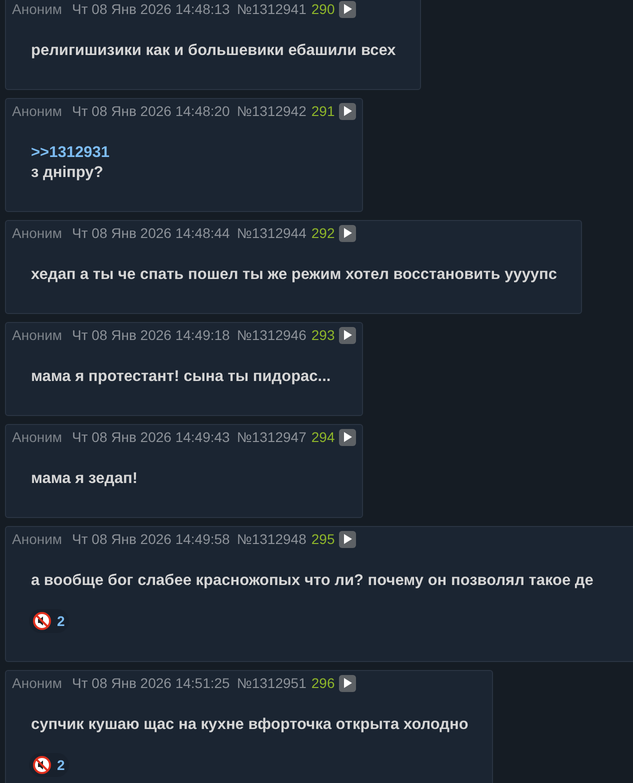 Image resolution: width=633 pixels, height=783 pixels. I want to click on post-text: супчик кушаю щас на кухне вфорточка открыта холодно, so click(249, 725).